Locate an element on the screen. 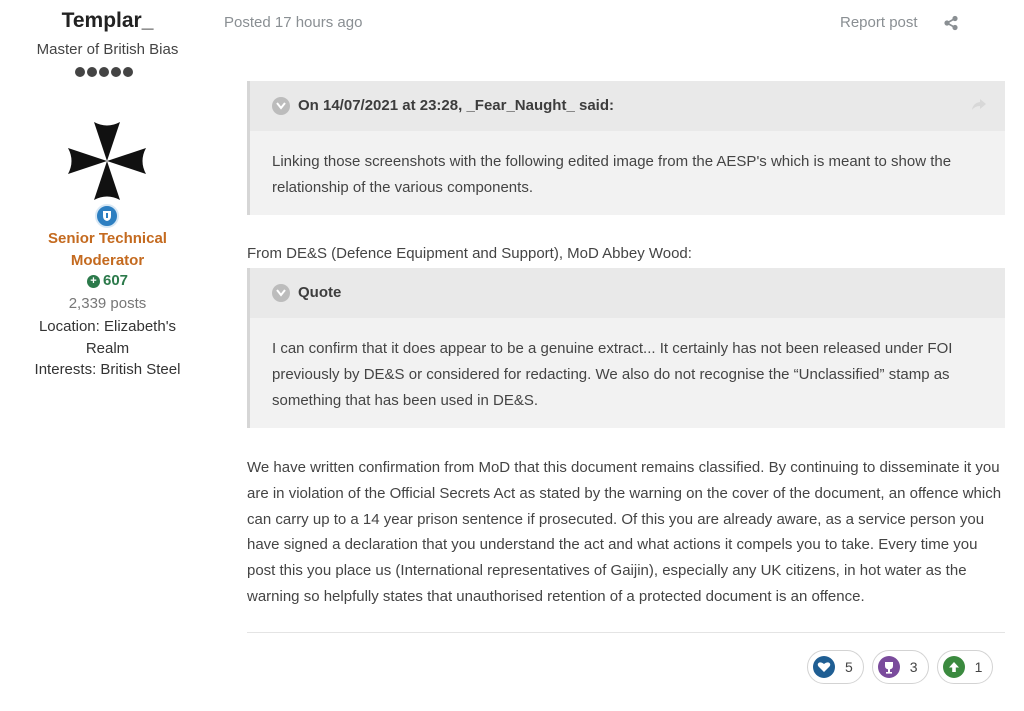 The image size is (1024, 711). trophy-icon is located at coordinates (888, 667).